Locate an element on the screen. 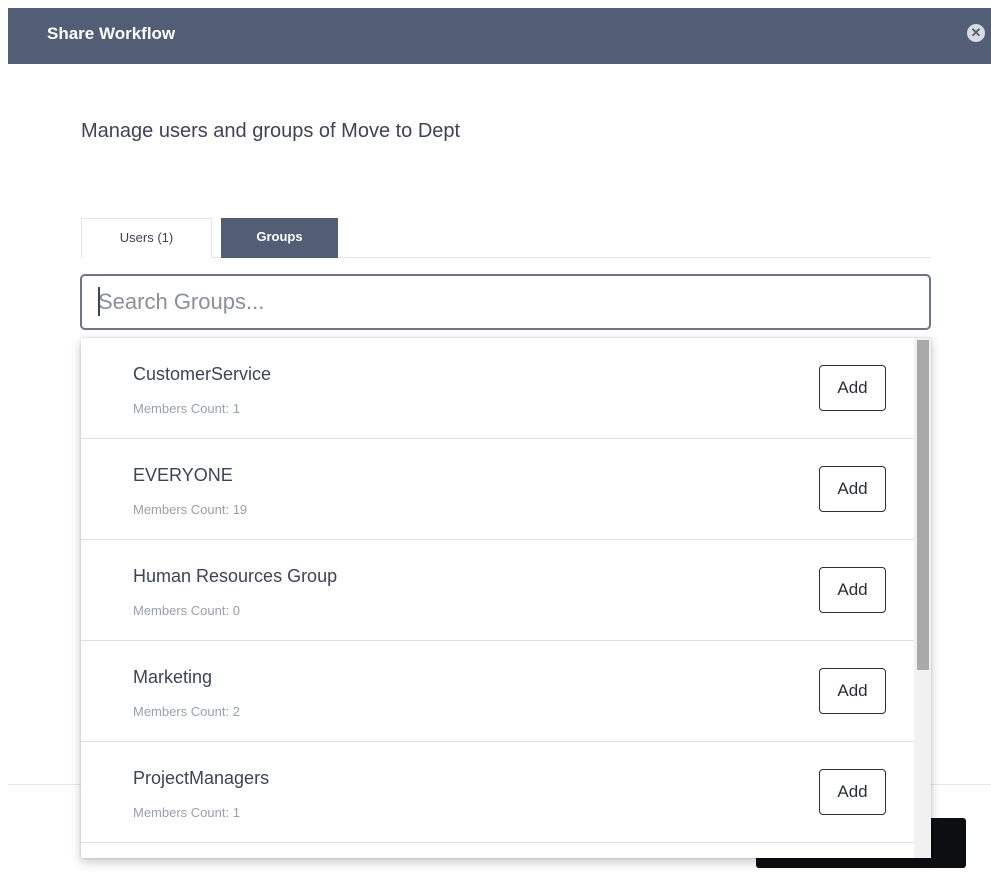 The width and height of the screenshot is (991, 889). group-row: CustomerService Members Count: 1 Add is located at coordinates (497, 388).